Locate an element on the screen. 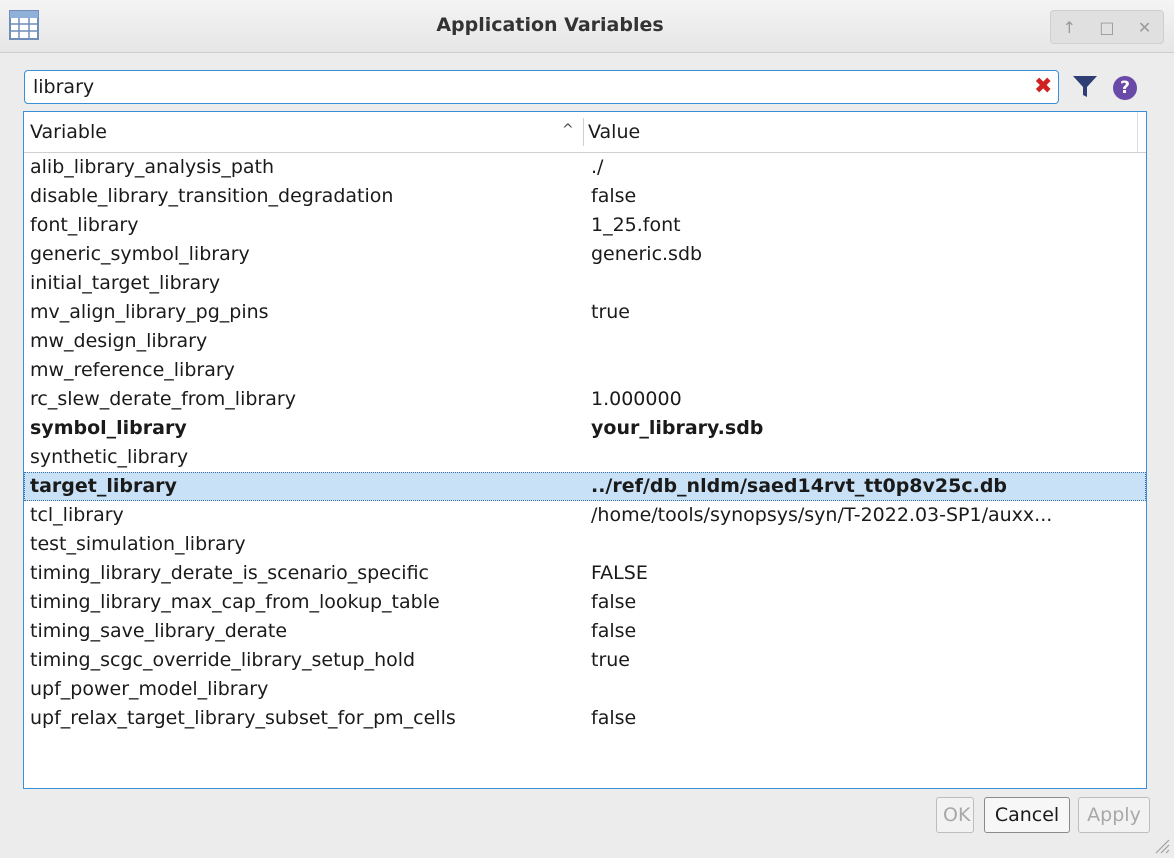 The height and width of the screenshot is (858, 1174). variable-name-cell: initial_target_library is located at coordinates (125, 283).